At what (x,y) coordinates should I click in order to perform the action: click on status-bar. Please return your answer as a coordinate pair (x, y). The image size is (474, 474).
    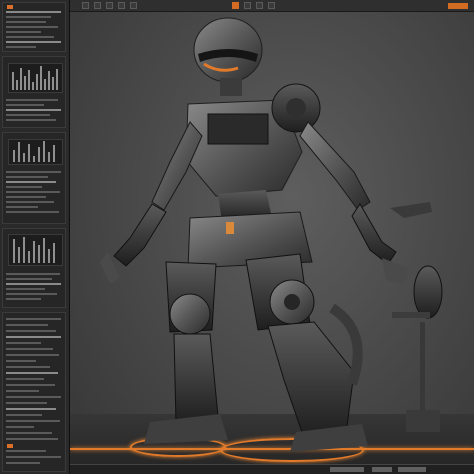
    Looking at the image, I should click on (272, 469).